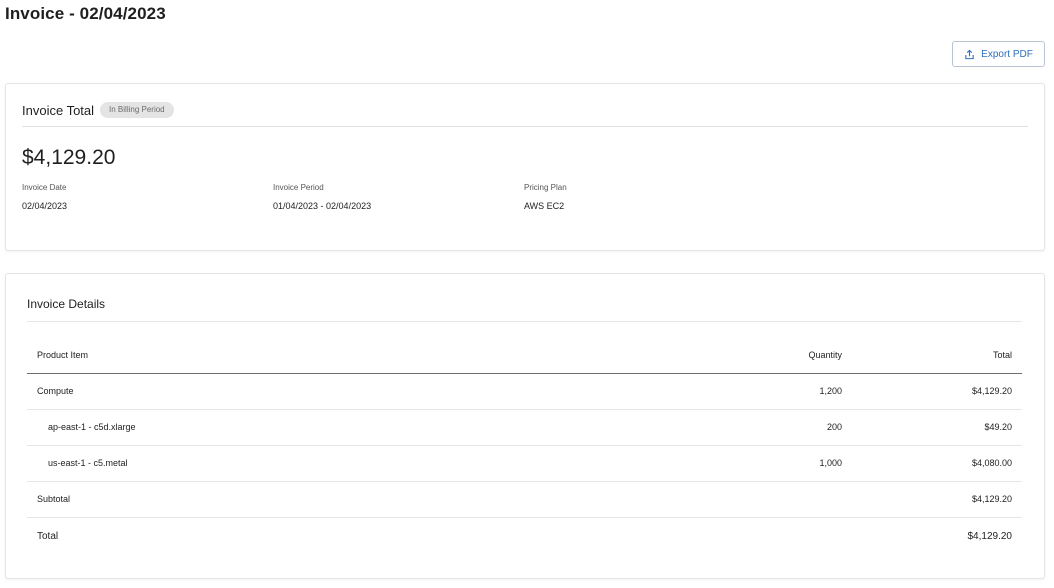 This screenshot has height=588, width=1054. Describe the element at coordinates (66, 304) in the screenshot. I see `invoice-details-title: Invoice Details` at that location.